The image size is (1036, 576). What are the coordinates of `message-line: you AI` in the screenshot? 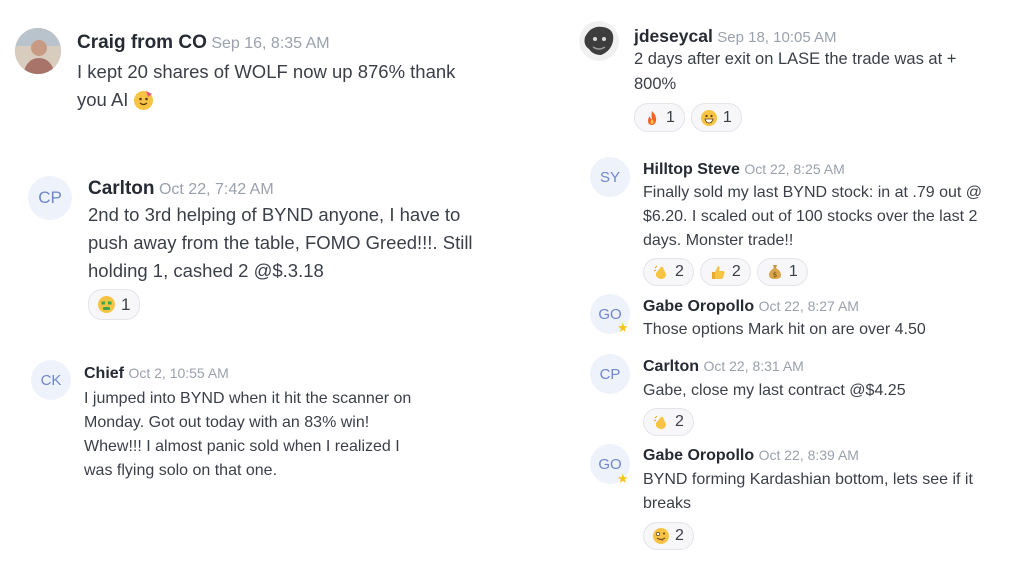 It's located at (103, 99).